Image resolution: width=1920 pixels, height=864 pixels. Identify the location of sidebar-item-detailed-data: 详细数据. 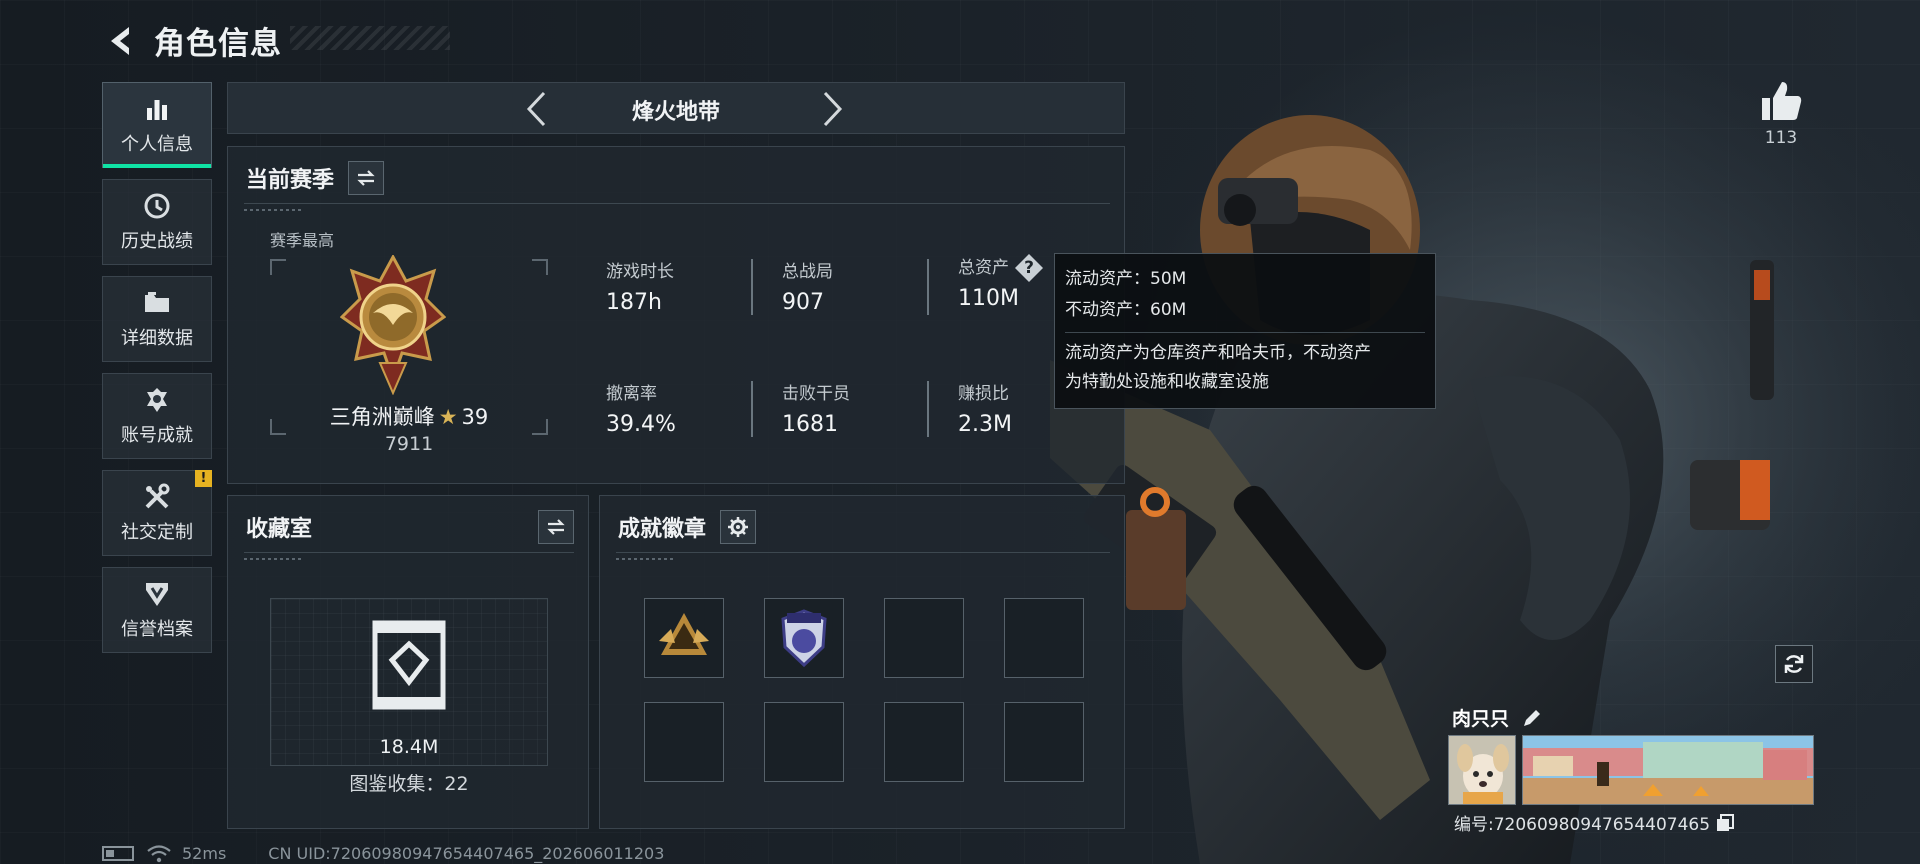
(157, 319).